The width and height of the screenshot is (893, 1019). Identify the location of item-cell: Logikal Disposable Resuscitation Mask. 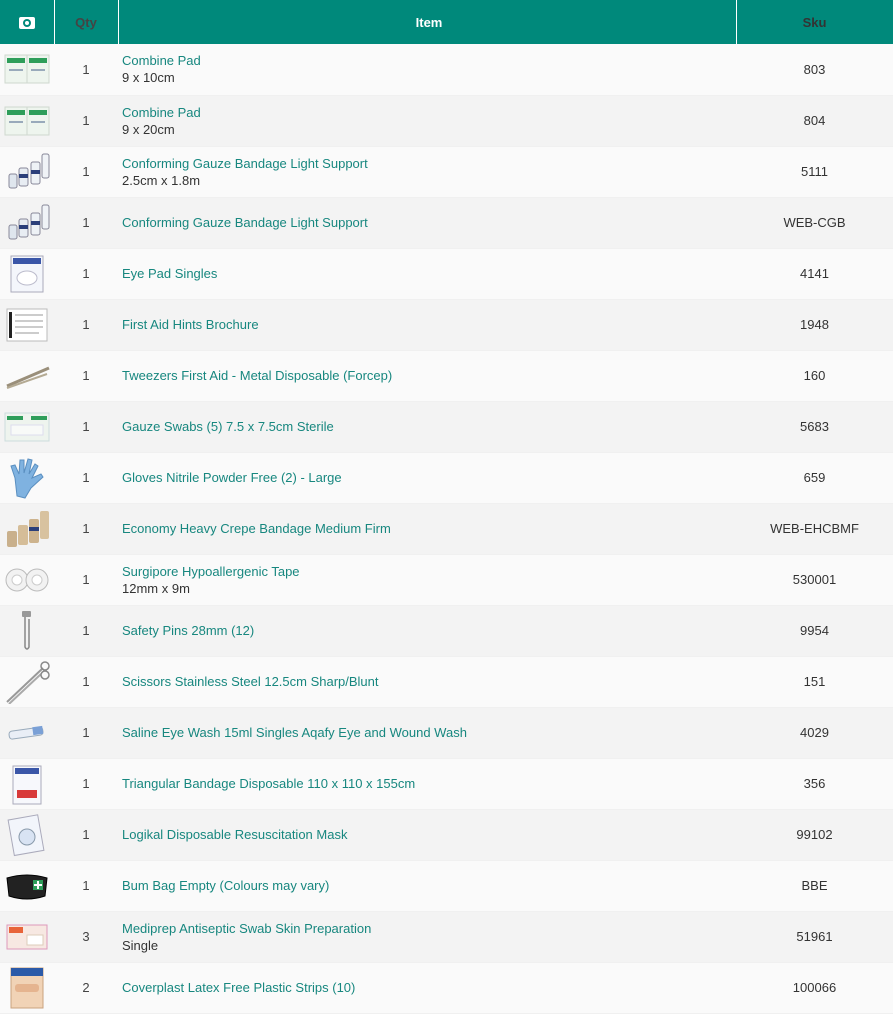
(427, 835).